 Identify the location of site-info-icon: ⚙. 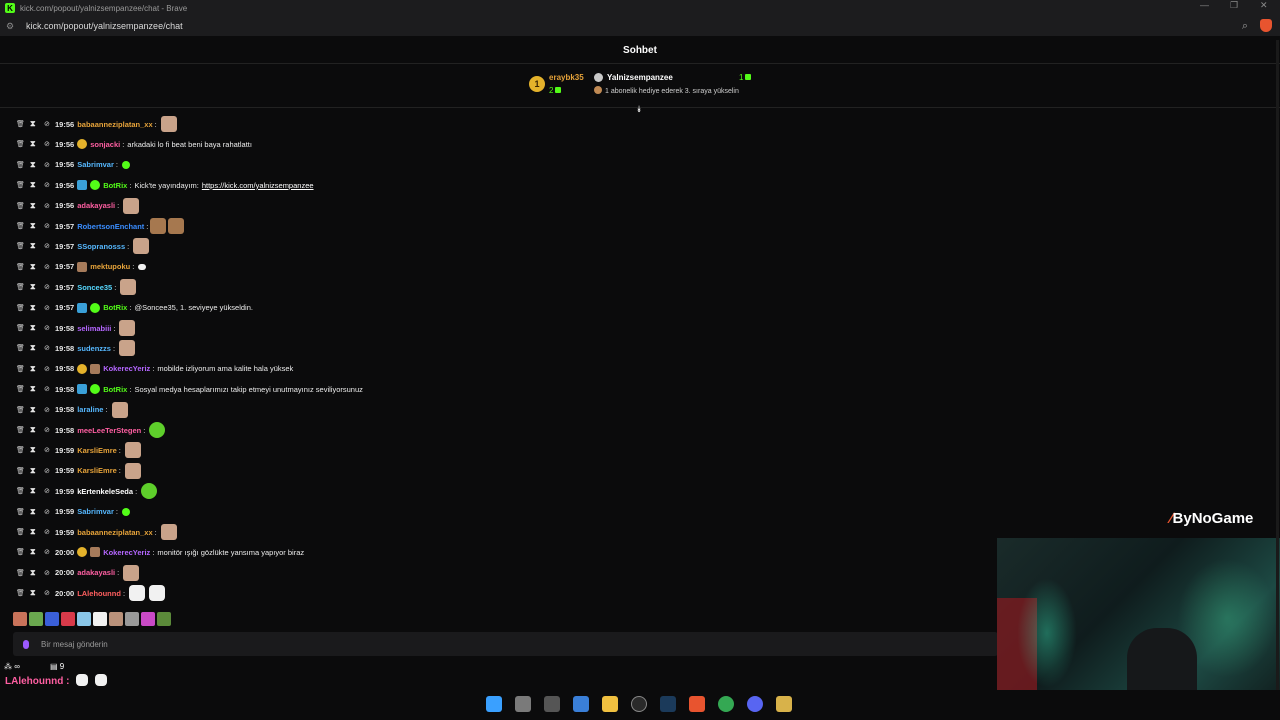
(11, 26).